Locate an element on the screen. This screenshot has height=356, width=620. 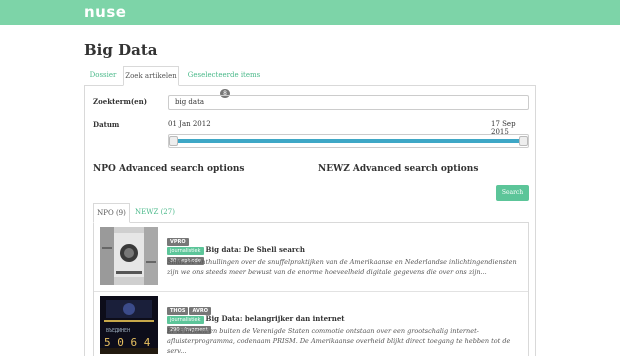
slider-range-fill is located at coordinates (348, 141).